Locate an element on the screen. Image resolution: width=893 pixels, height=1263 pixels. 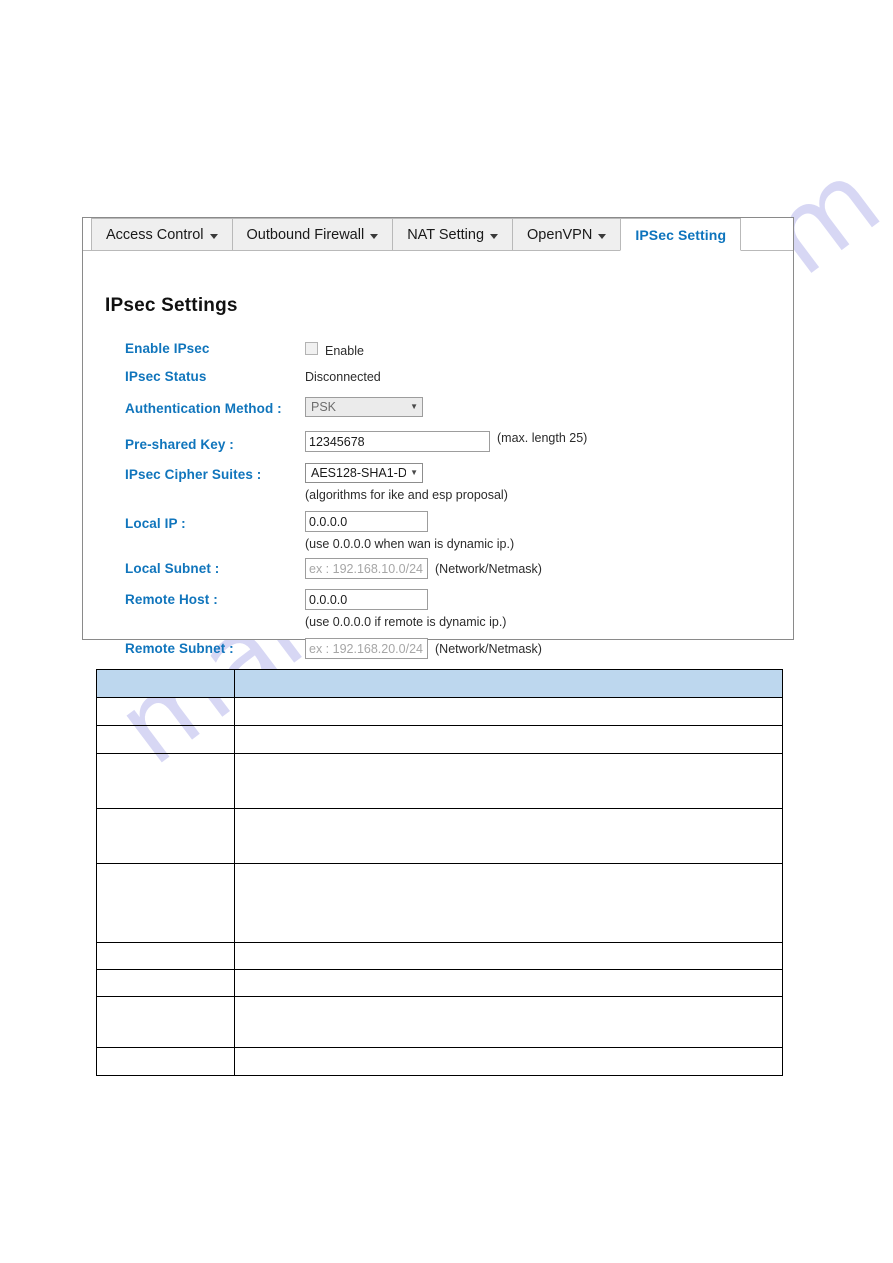
tab-openvpn: OpenVPN is located at coordinates (567, 234).